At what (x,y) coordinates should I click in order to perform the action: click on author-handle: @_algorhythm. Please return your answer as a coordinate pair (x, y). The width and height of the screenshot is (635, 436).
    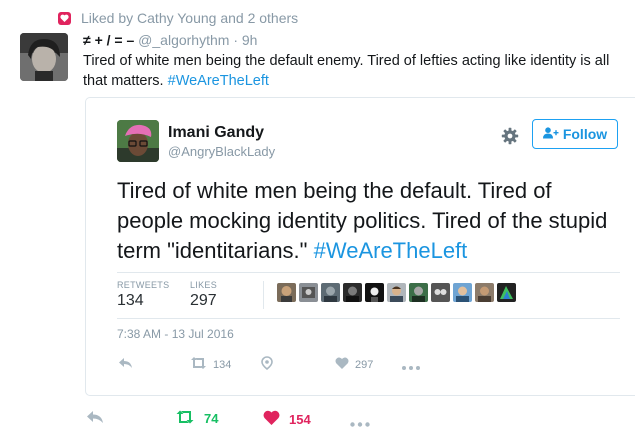
    Looking at the image, I should click on (183, 40).